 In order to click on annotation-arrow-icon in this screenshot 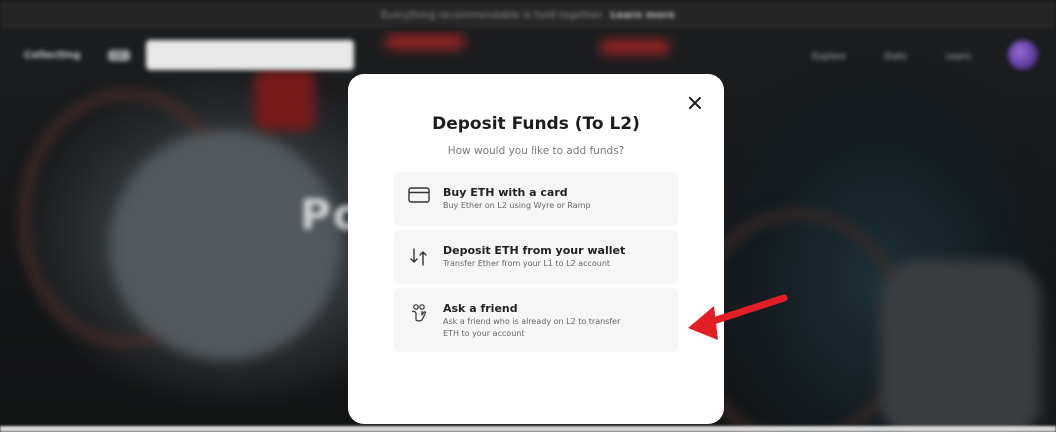, I will do `click(738, 317)`.